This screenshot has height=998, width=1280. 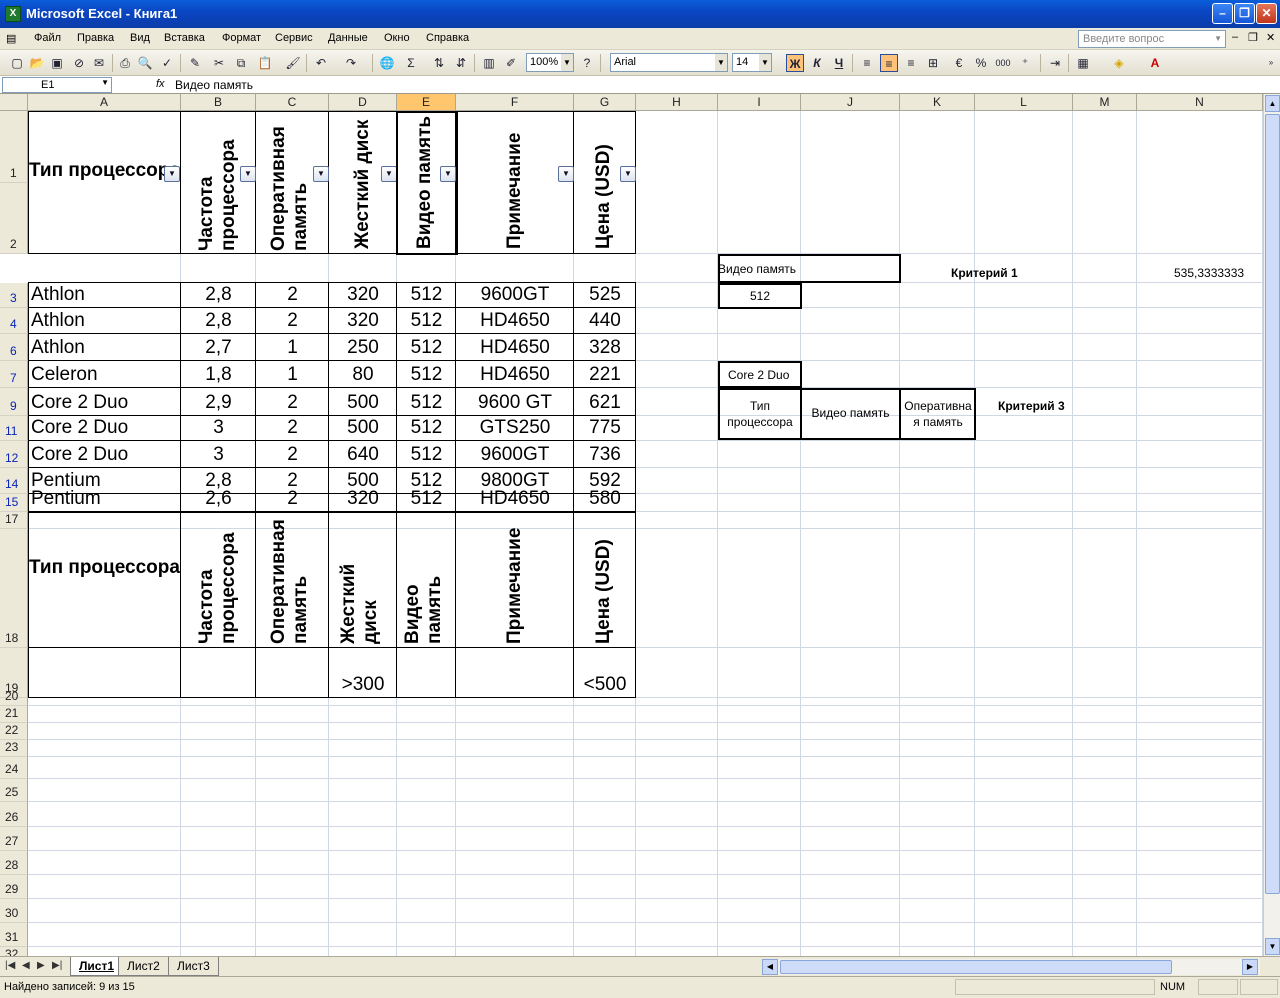 I want to click on column-header: H, so click(x=677, y=102).